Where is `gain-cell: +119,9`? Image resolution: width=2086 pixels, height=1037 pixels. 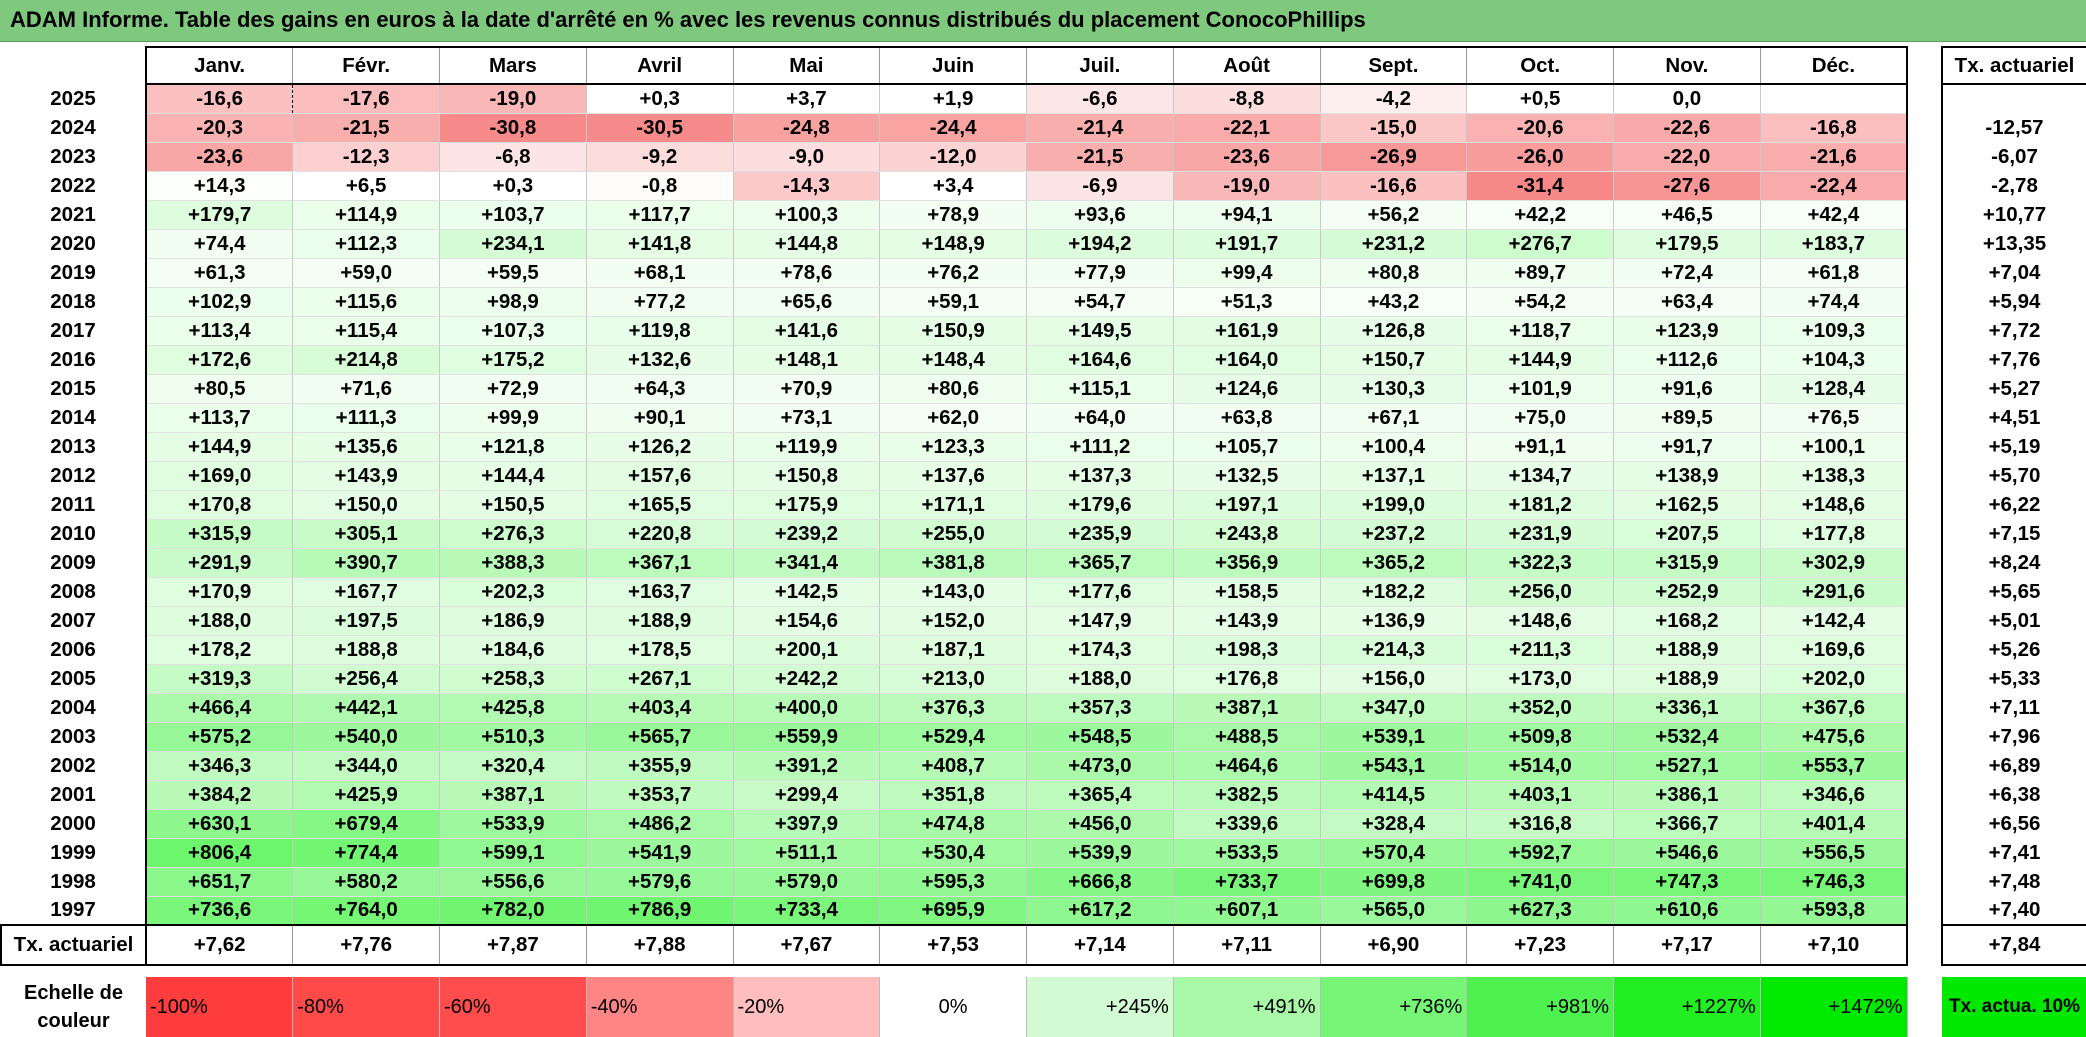 gain-cell: +119,9 is located at coordinates (807, 447).